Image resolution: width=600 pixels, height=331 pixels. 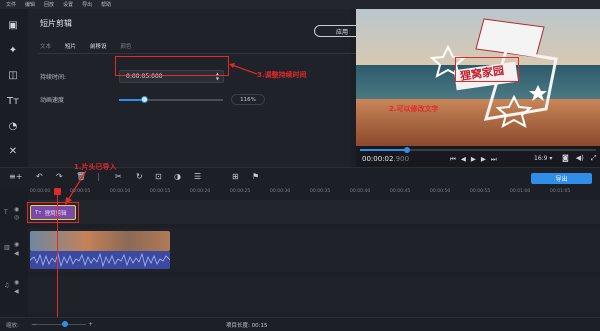 I want to click on status-bar: 缩放: − + 项目长度: 00:15, so click(x=300, y=324).